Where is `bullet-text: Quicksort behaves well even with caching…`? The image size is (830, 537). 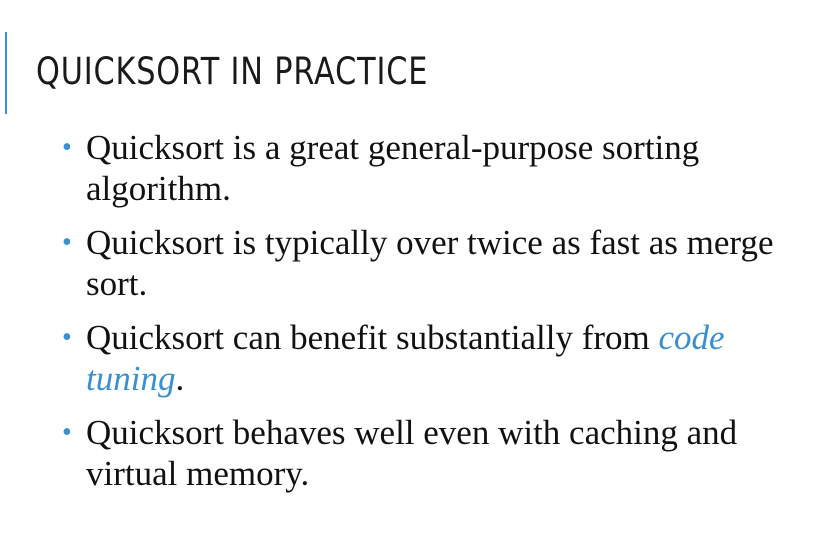 bullet-text: Quicksort behaves well even with caching… is located at coordinates (412, 453).